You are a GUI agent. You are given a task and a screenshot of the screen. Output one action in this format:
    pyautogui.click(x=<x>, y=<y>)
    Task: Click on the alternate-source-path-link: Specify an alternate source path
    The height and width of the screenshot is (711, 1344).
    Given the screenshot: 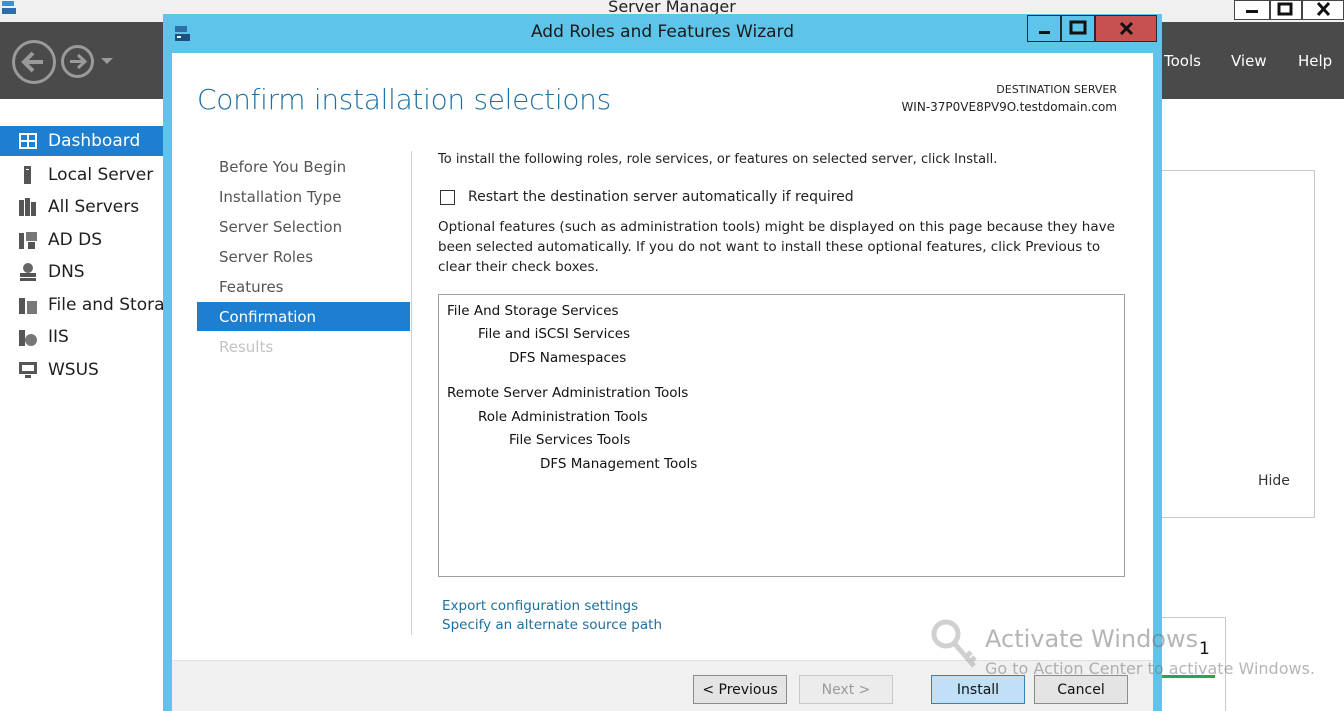 What is the action you would take?
    pyautogui.click(x=552, y=625)
    